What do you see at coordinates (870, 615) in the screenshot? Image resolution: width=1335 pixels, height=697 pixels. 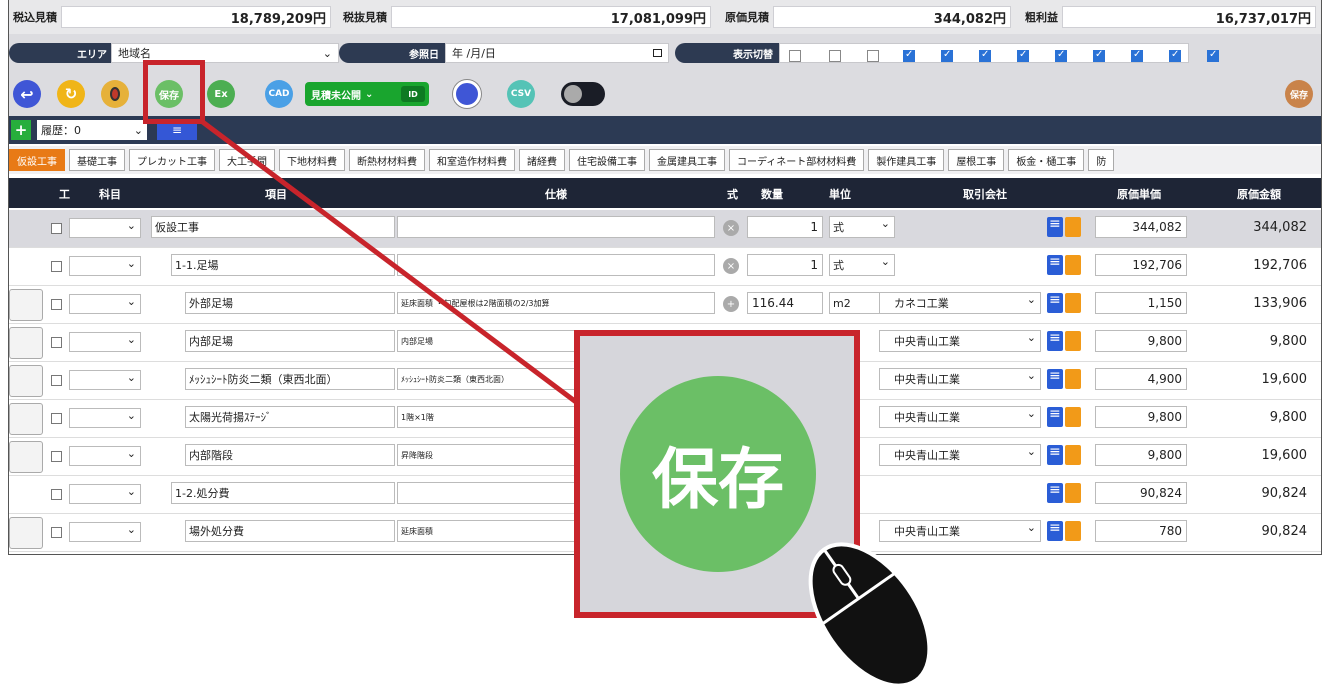 I see `mouse-icon` at bounding box center [870, 615].